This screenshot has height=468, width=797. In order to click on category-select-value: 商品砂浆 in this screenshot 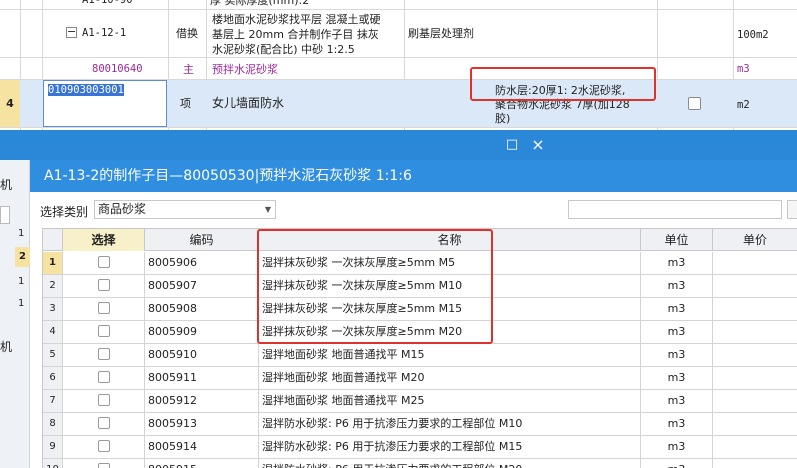, I will do `click(122, 209)`.